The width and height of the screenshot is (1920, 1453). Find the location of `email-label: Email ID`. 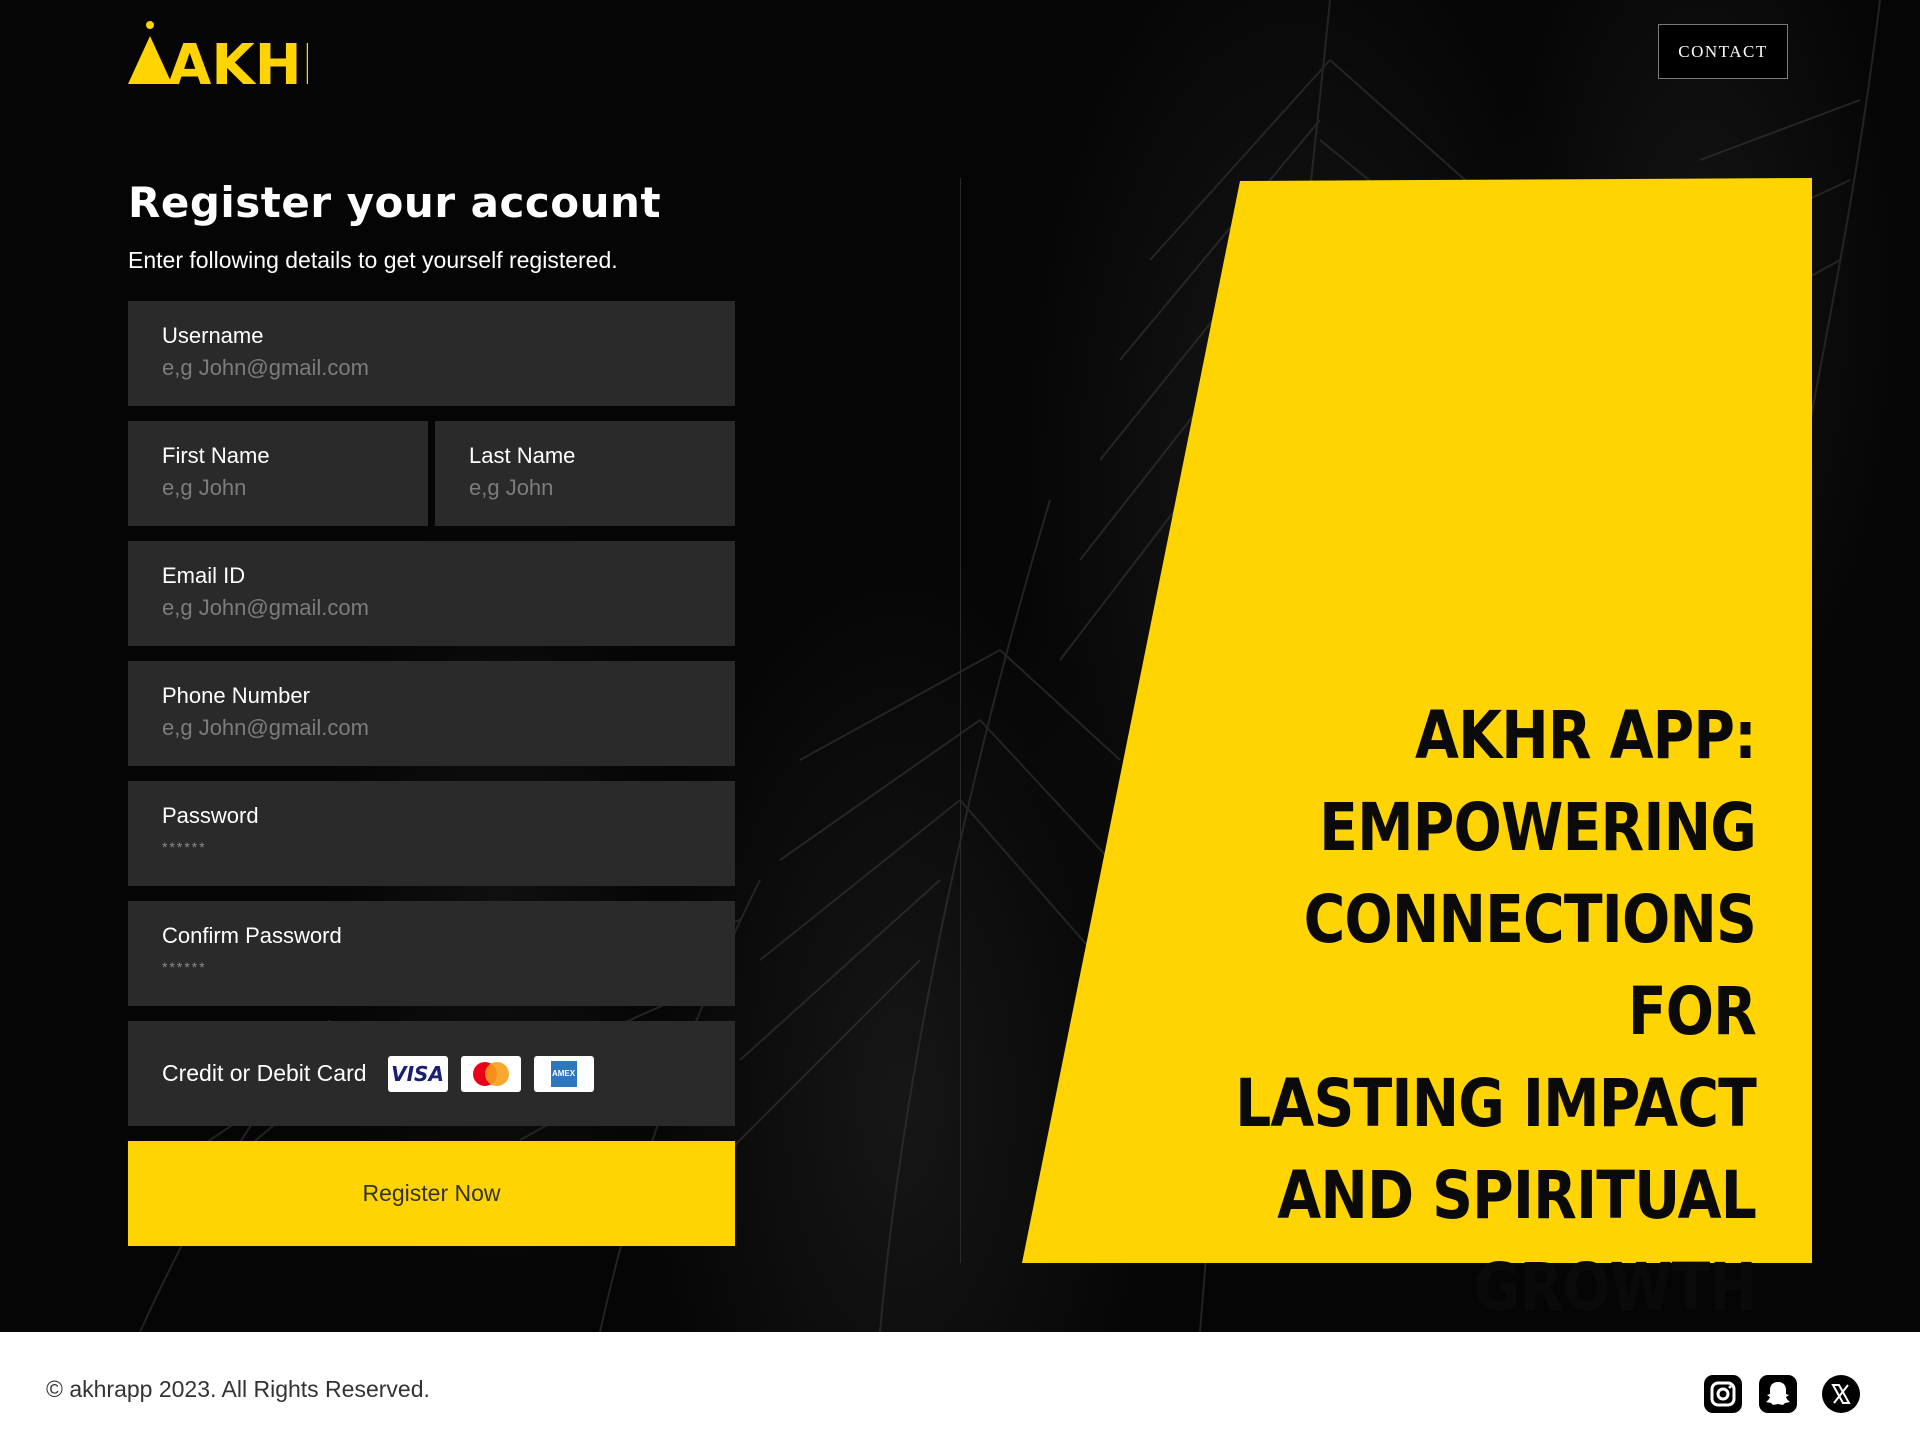

email-label: Email ID is located at coordinates (204, 575).